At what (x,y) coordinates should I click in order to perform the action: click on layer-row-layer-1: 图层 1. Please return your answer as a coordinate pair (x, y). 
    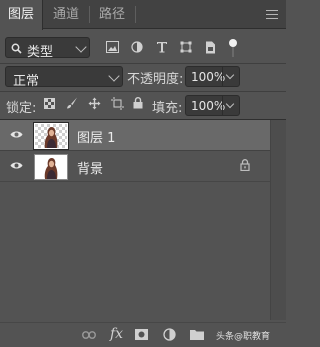
    Looking at the image, I should click on (135, 135).